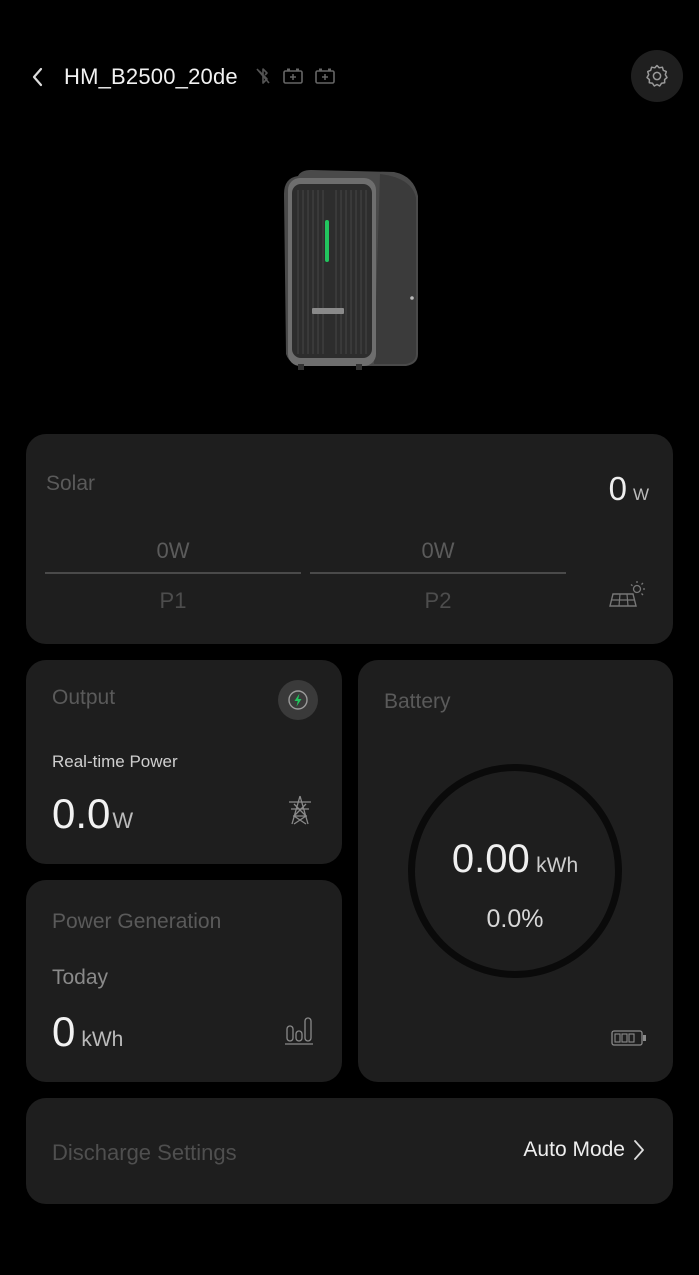 The height and width of the screenshot is (1275, 699). What do you see at coordinates (64, 1031) in the screenshot?
I see `generation-energy-value: 0` at bounding box center [64, 1031].